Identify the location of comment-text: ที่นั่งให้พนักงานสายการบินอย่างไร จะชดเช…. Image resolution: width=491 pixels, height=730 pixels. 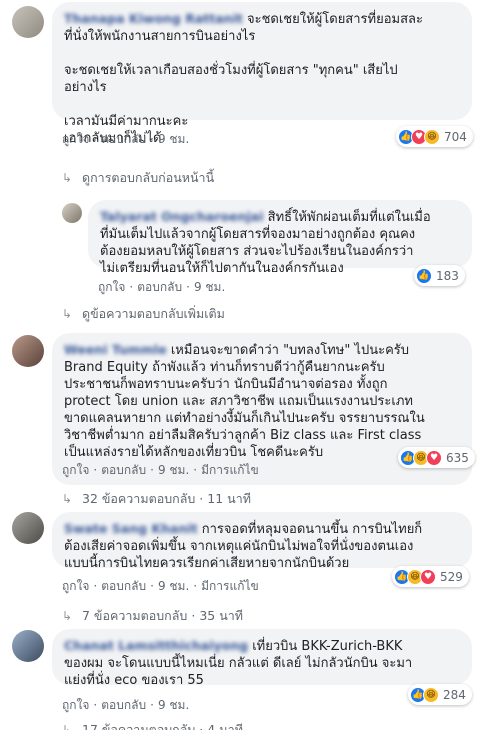
(231, 87).